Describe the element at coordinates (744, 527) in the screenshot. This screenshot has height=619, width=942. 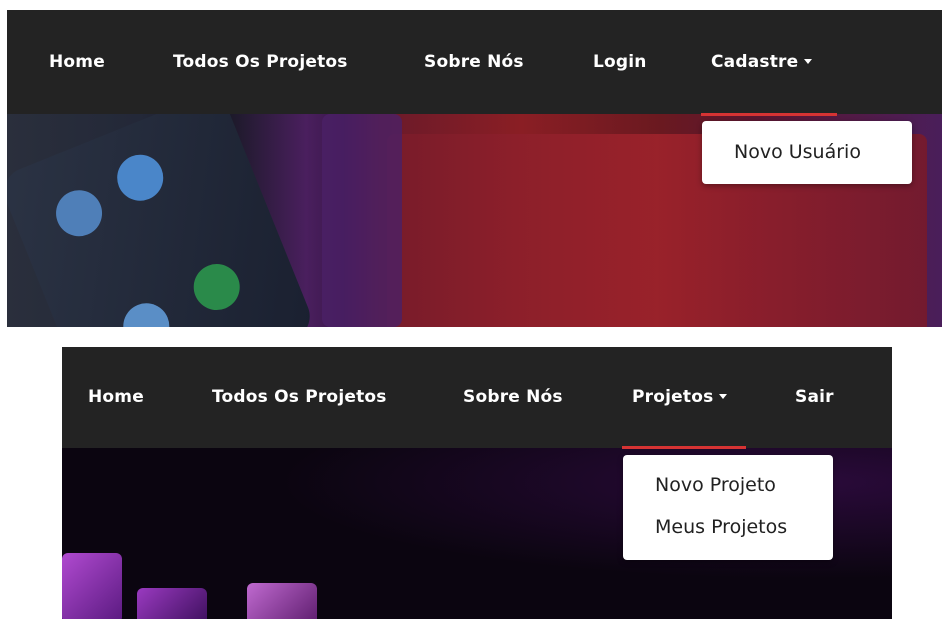
I see `dropdown-item-my-projects: Meus Projetos` at that location.